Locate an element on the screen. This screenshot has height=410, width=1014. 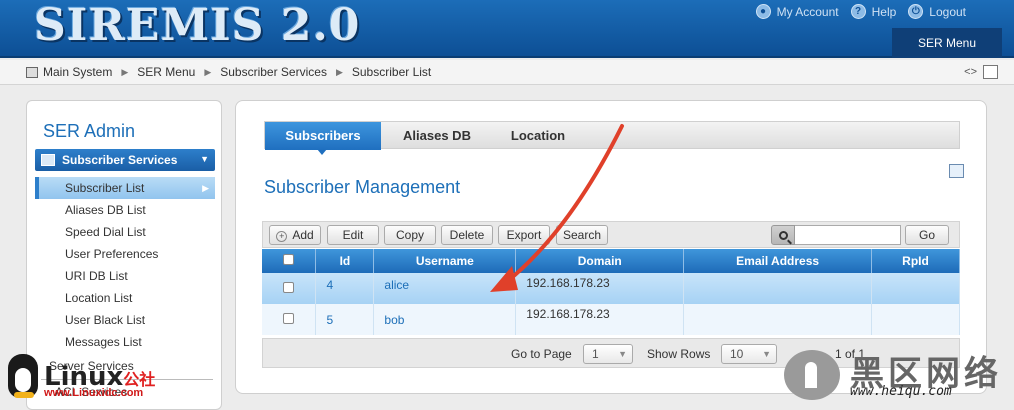
help-label: Help is located at coordinates (884, 11).